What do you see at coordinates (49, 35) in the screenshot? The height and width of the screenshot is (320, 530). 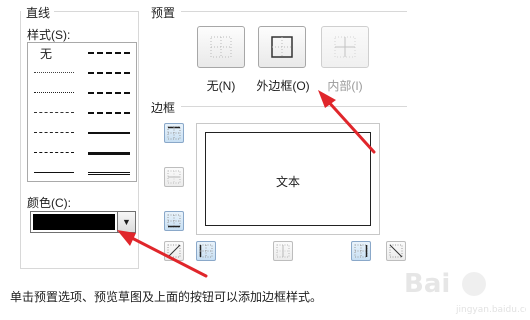 I see `style-label: 样式(S):` at bounding box center [49, 35].